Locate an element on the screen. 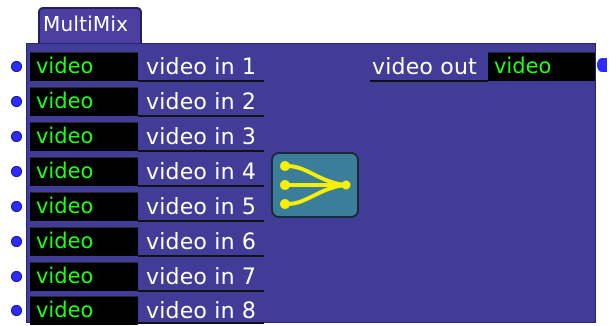 The height and width of the screenshot is (326, 610). module-title: MultiMix is located at coordinates (86, 24).